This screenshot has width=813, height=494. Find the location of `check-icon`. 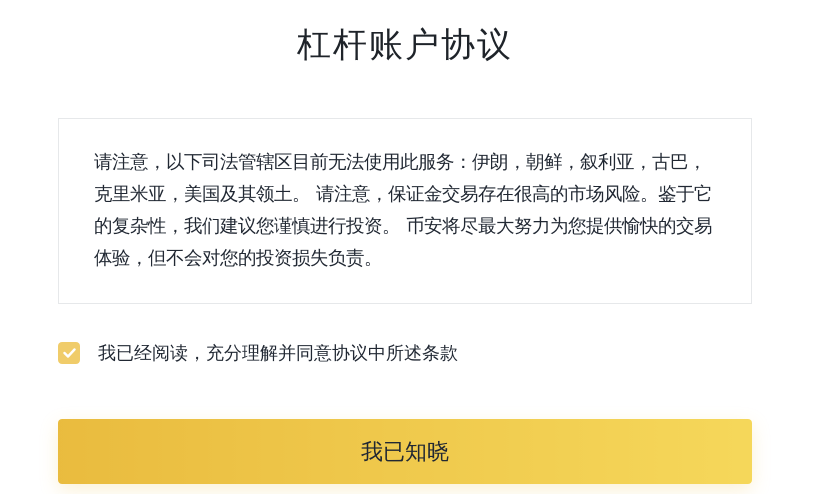

check-icon is located at coordinates (69, 353).